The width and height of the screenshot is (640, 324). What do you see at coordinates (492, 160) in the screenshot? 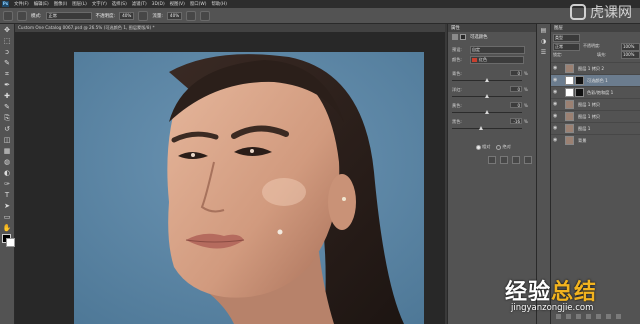
I see `clip-to-layer-button` at bounding box center [492, 160].